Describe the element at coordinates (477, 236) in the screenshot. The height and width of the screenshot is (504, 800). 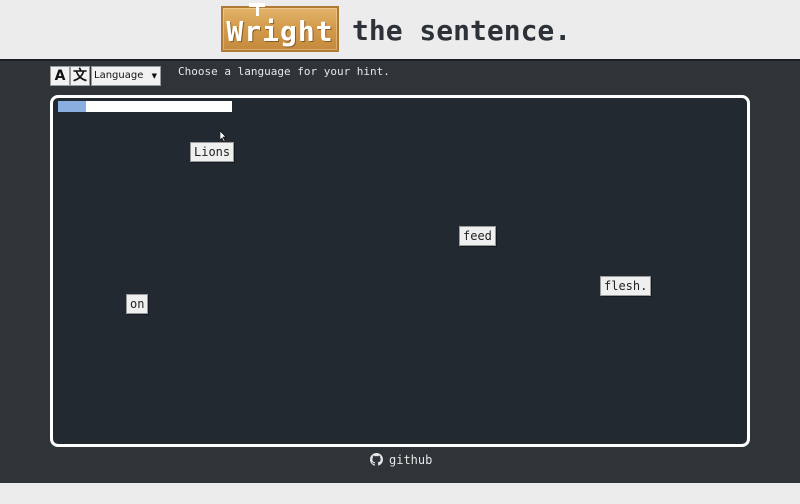
I see `word-tile: feed` at that location.